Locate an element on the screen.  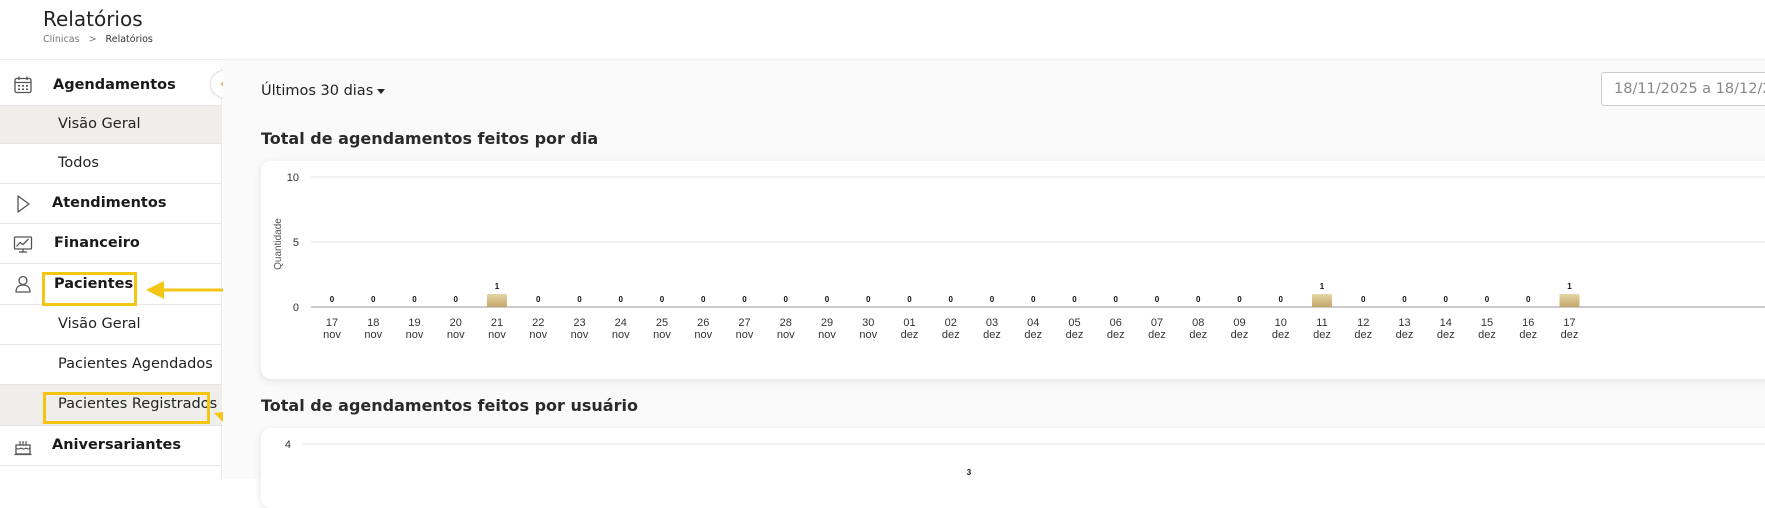
page-title: Relatórios is located at coordinates (93, 19).